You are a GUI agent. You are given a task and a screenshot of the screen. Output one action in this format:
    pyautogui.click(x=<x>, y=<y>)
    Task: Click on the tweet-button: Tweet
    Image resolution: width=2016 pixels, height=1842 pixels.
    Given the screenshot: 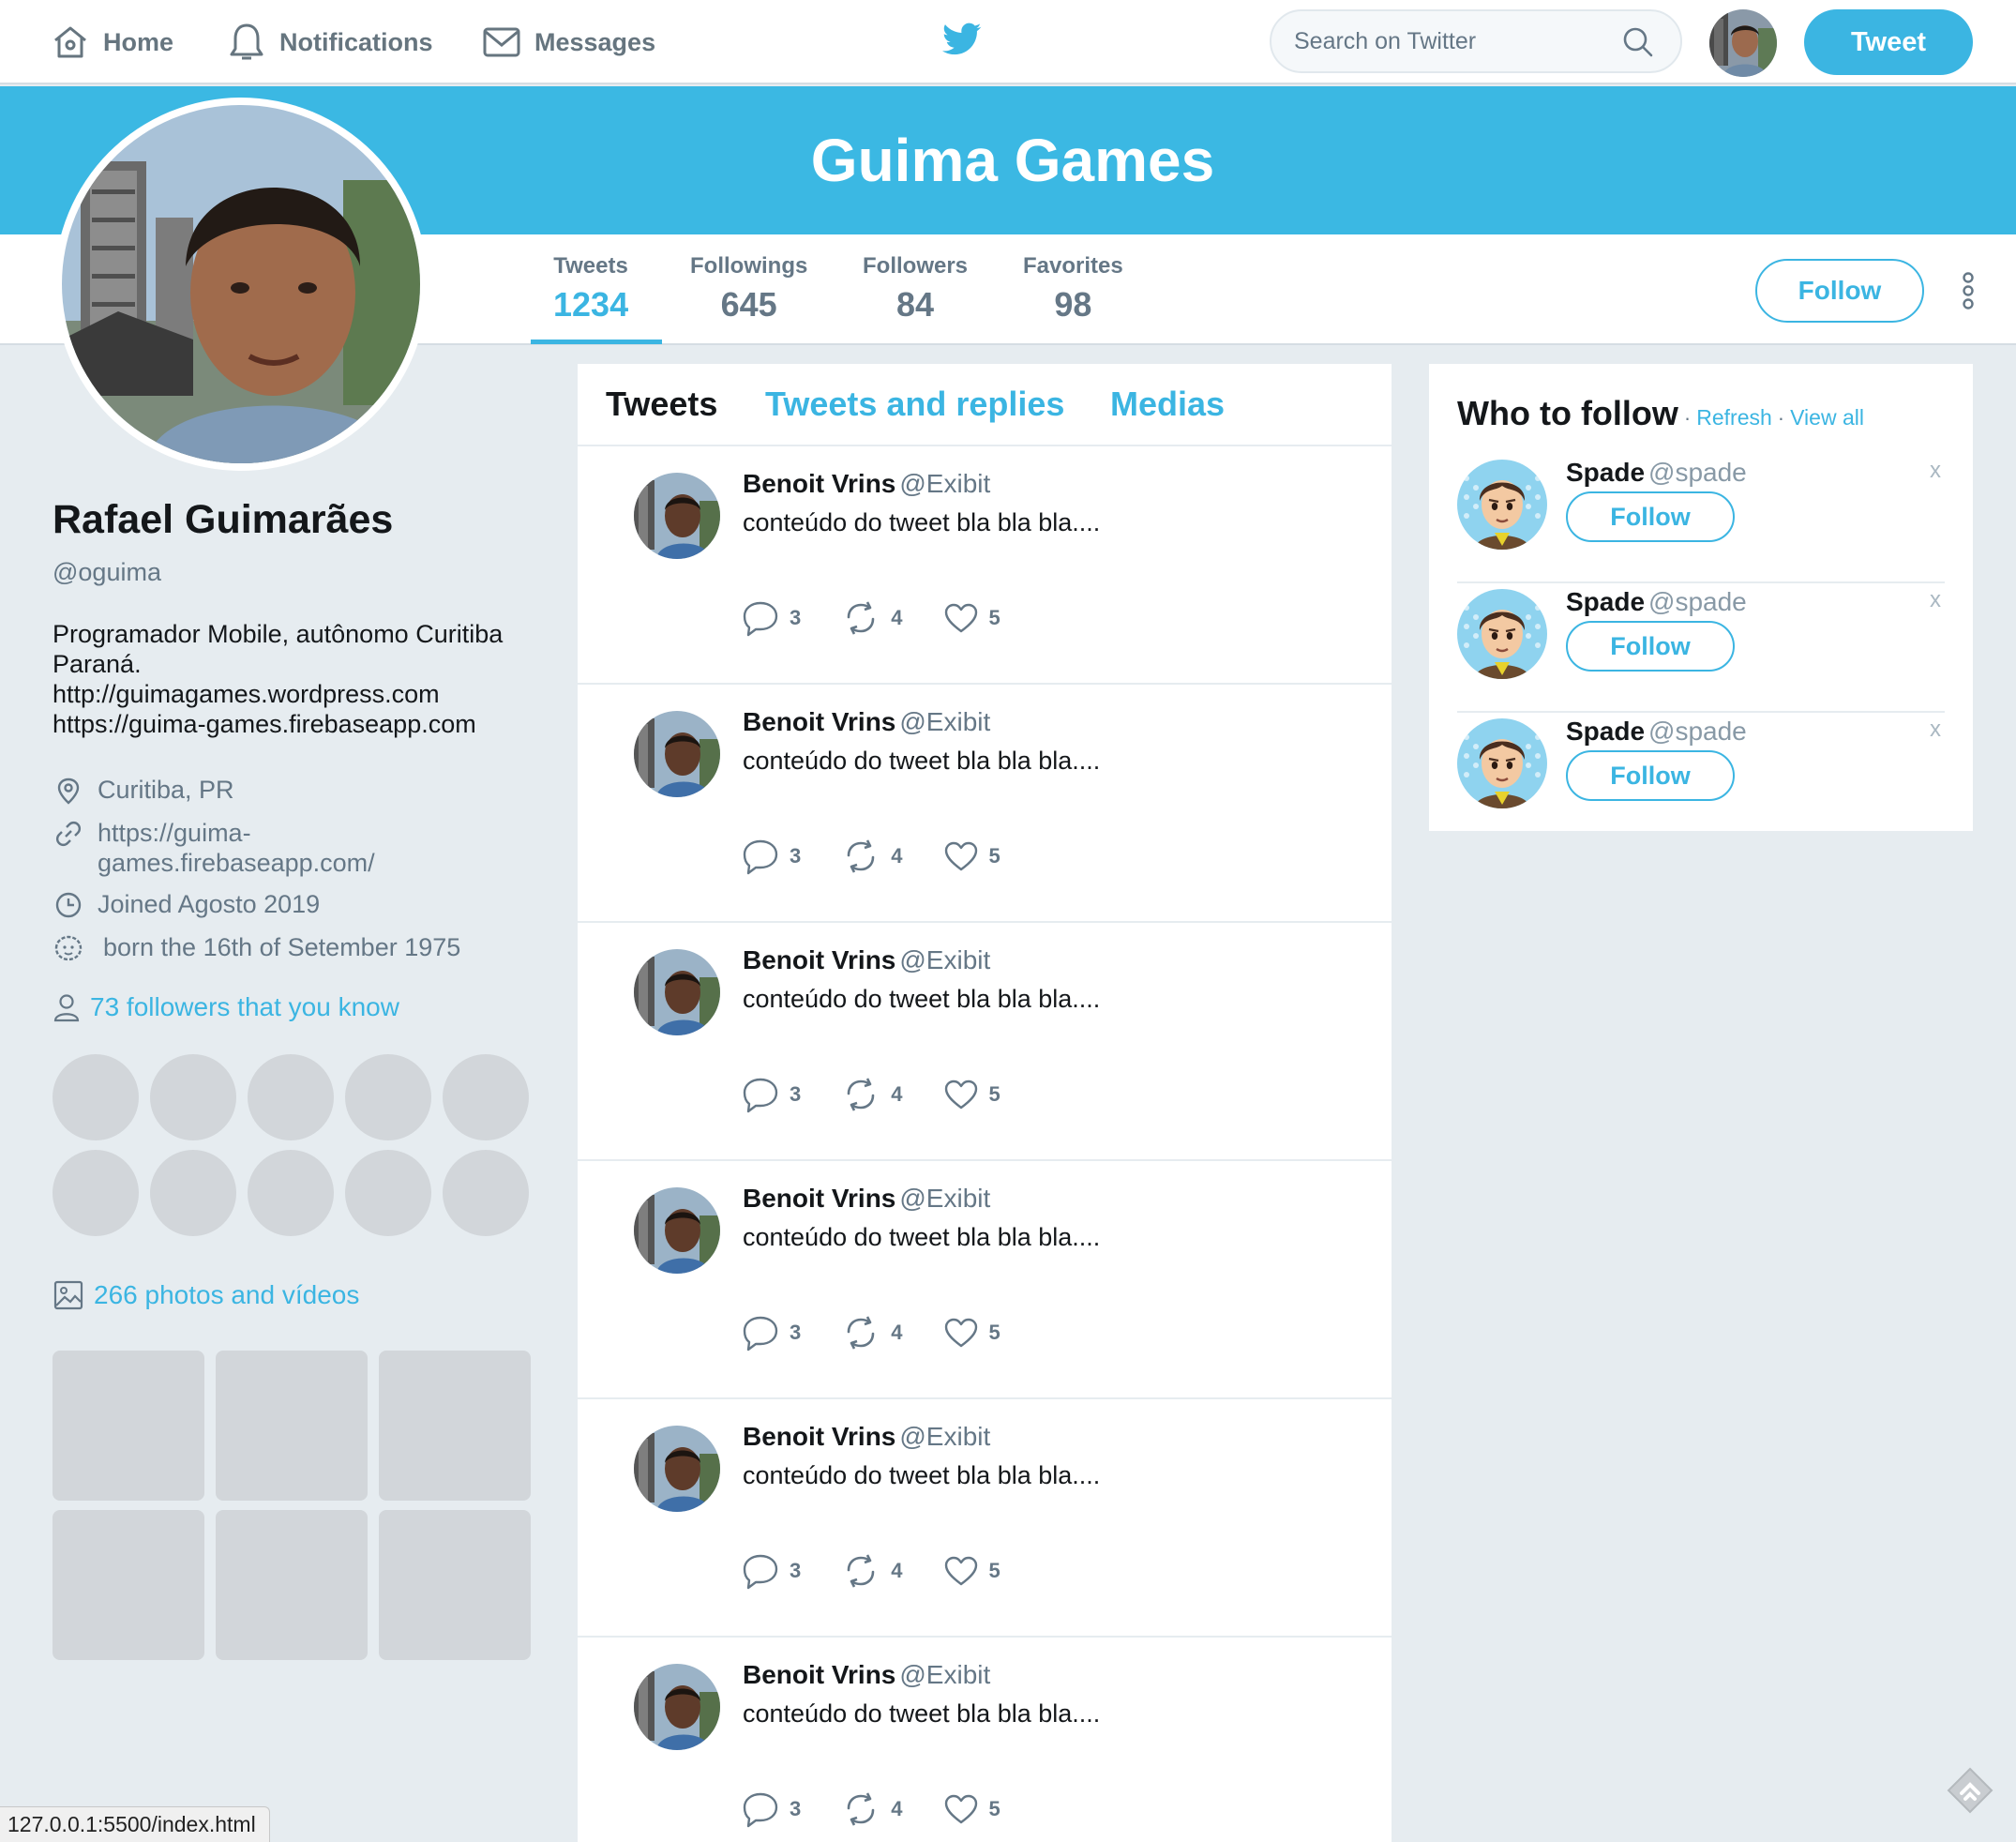 What is the action you would take?
    pyautogui.click(x=1888, y=42)
    